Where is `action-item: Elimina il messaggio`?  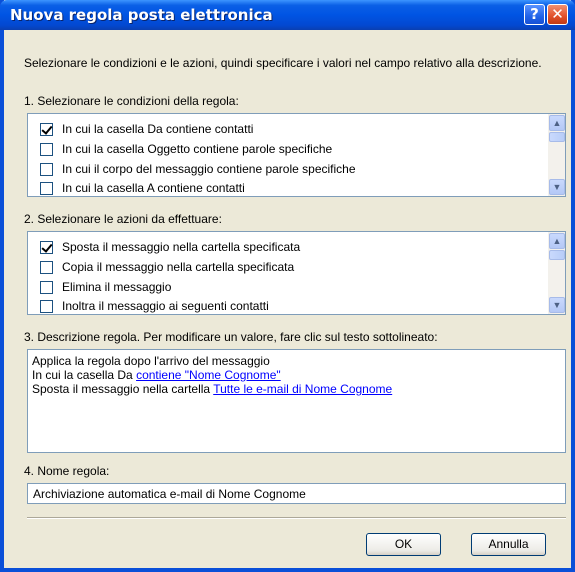 action-item: Elimina il messaggio is located at coordinates (105, 287).